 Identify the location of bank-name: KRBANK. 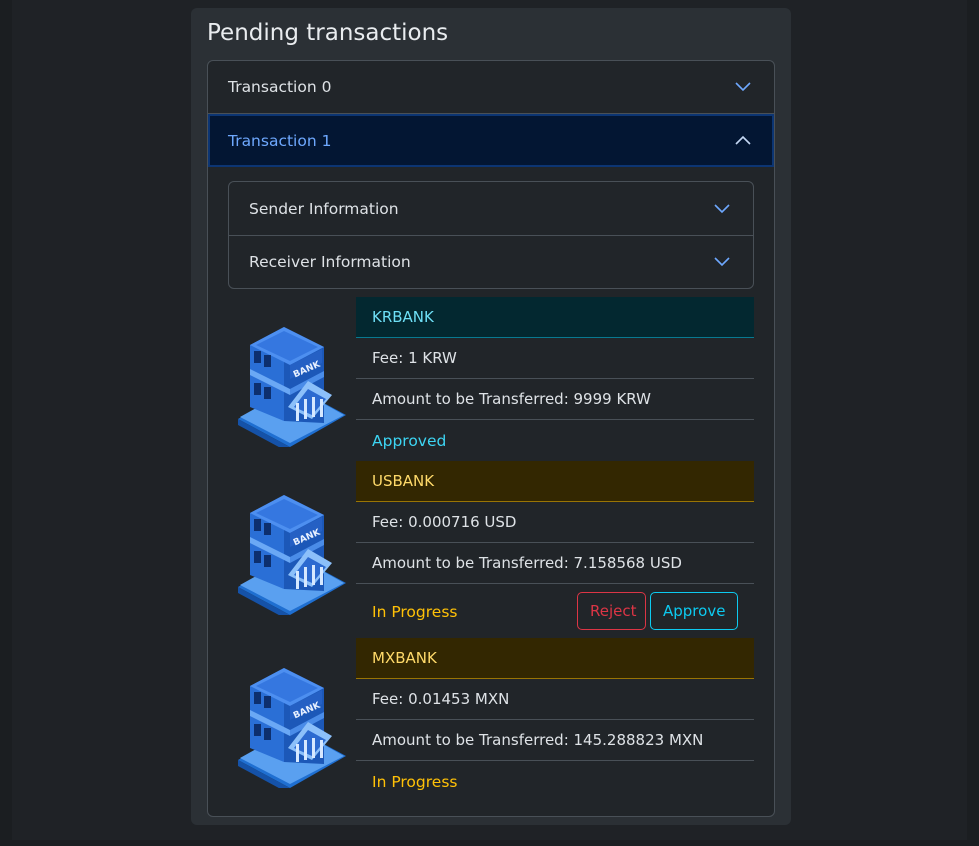
(555, 317).